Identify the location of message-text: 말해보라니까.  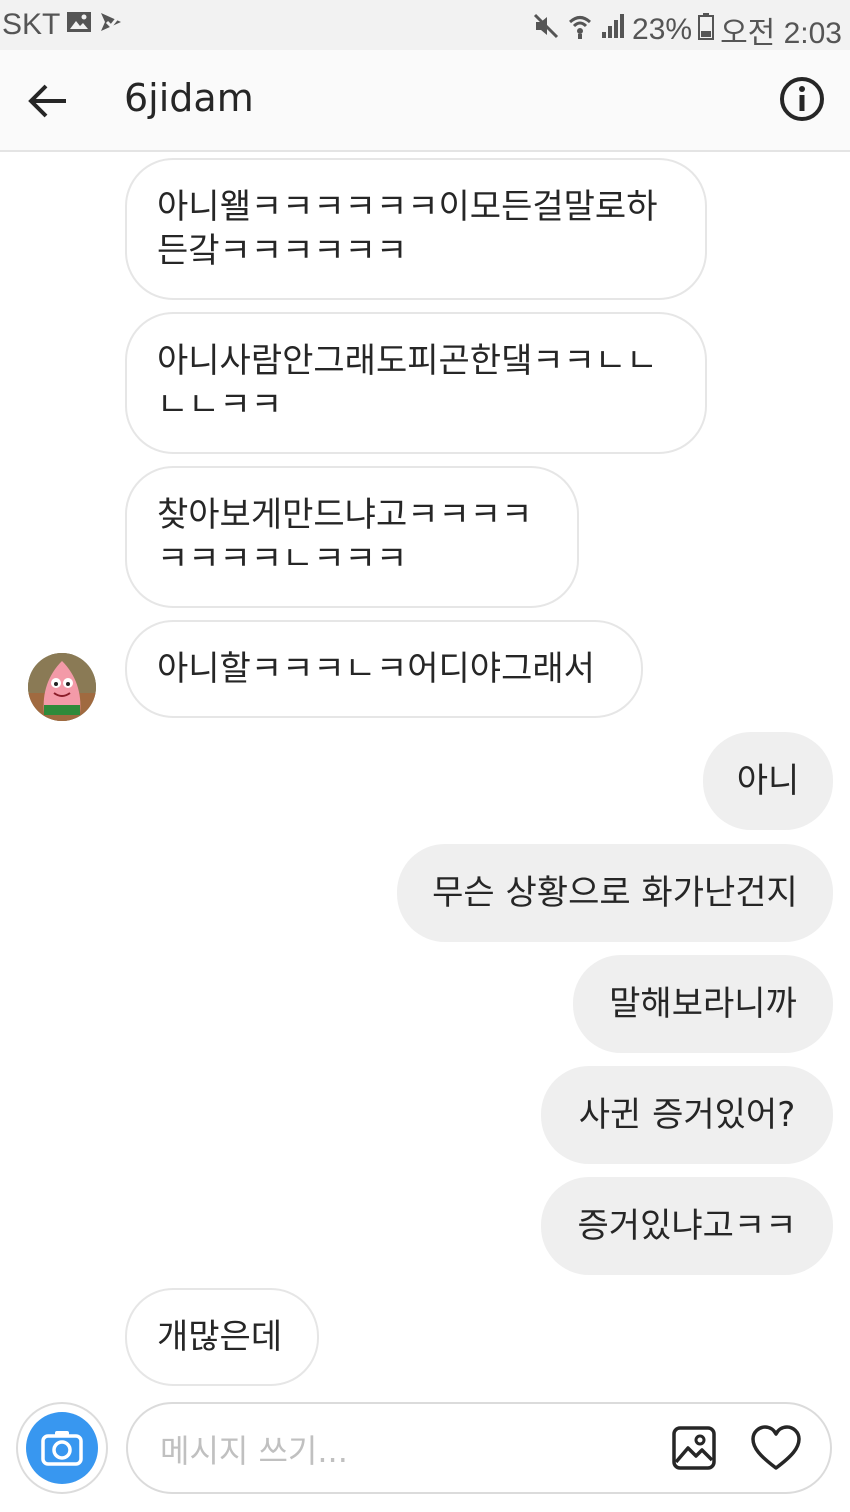
(703, 1004).